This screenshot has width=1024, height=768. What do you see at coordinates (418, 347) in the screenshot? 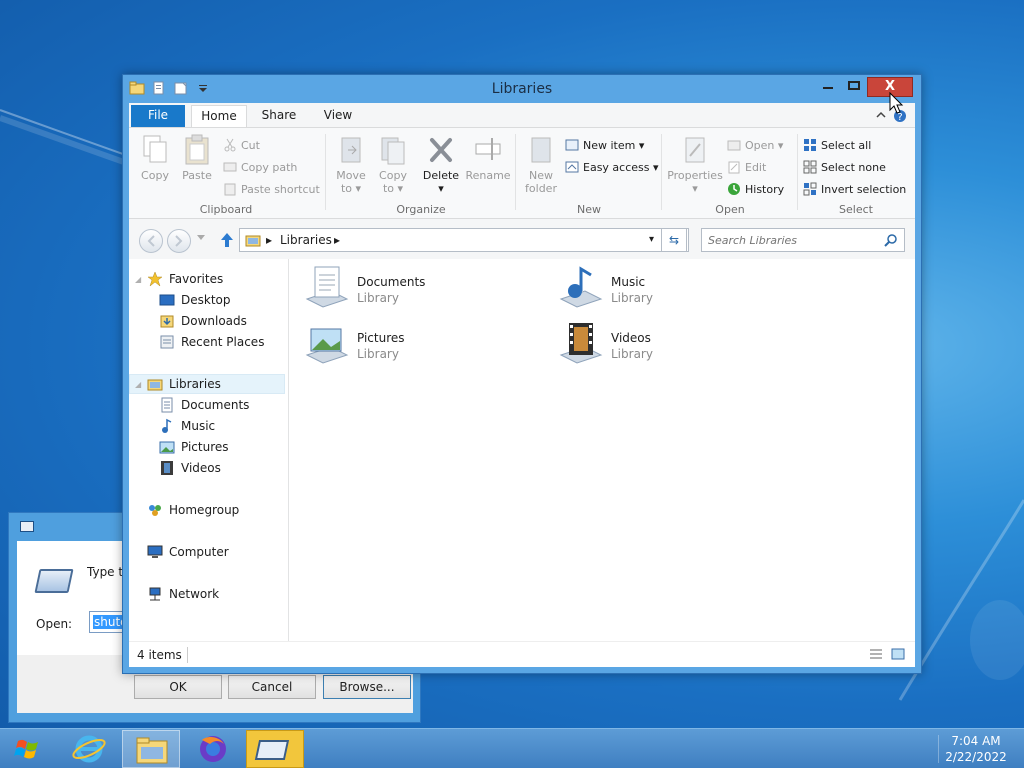
I see `library-item-pictures: Pictures Library` at bounding box center [418, 347].